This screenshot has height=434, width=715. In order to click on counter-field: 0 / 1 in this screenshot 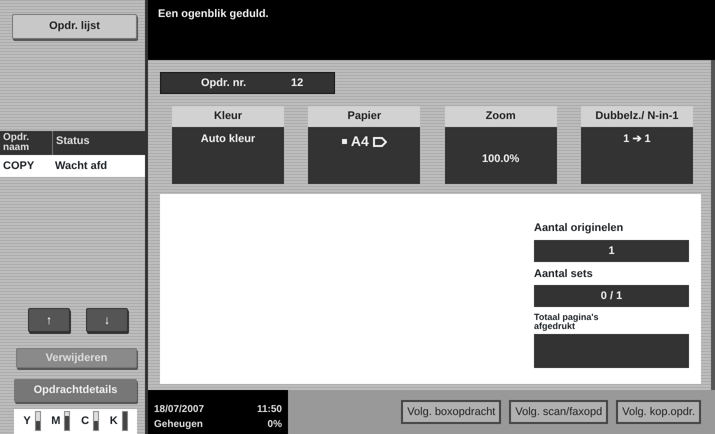, I will do `click(611, 296)`.